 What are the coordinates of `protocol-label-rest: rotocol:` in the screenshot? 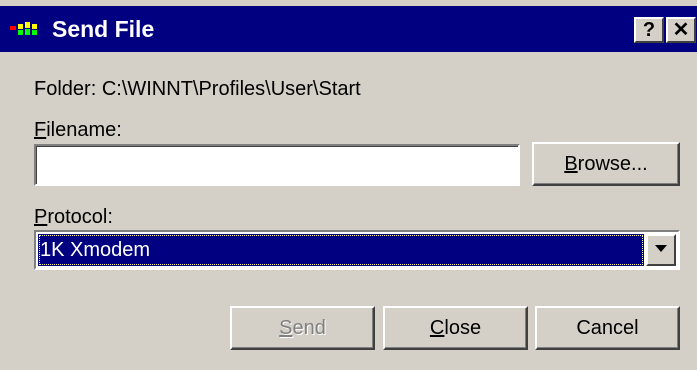 It's located at (80, 217).